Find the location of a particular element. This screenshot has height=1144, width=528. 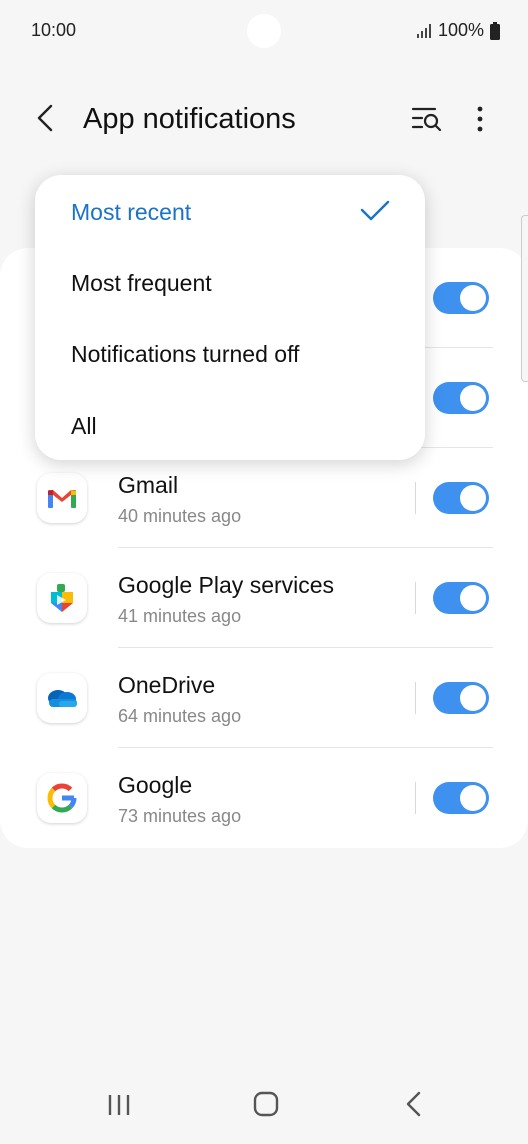

google-play-services-icon is located at coordinates (62, 598).